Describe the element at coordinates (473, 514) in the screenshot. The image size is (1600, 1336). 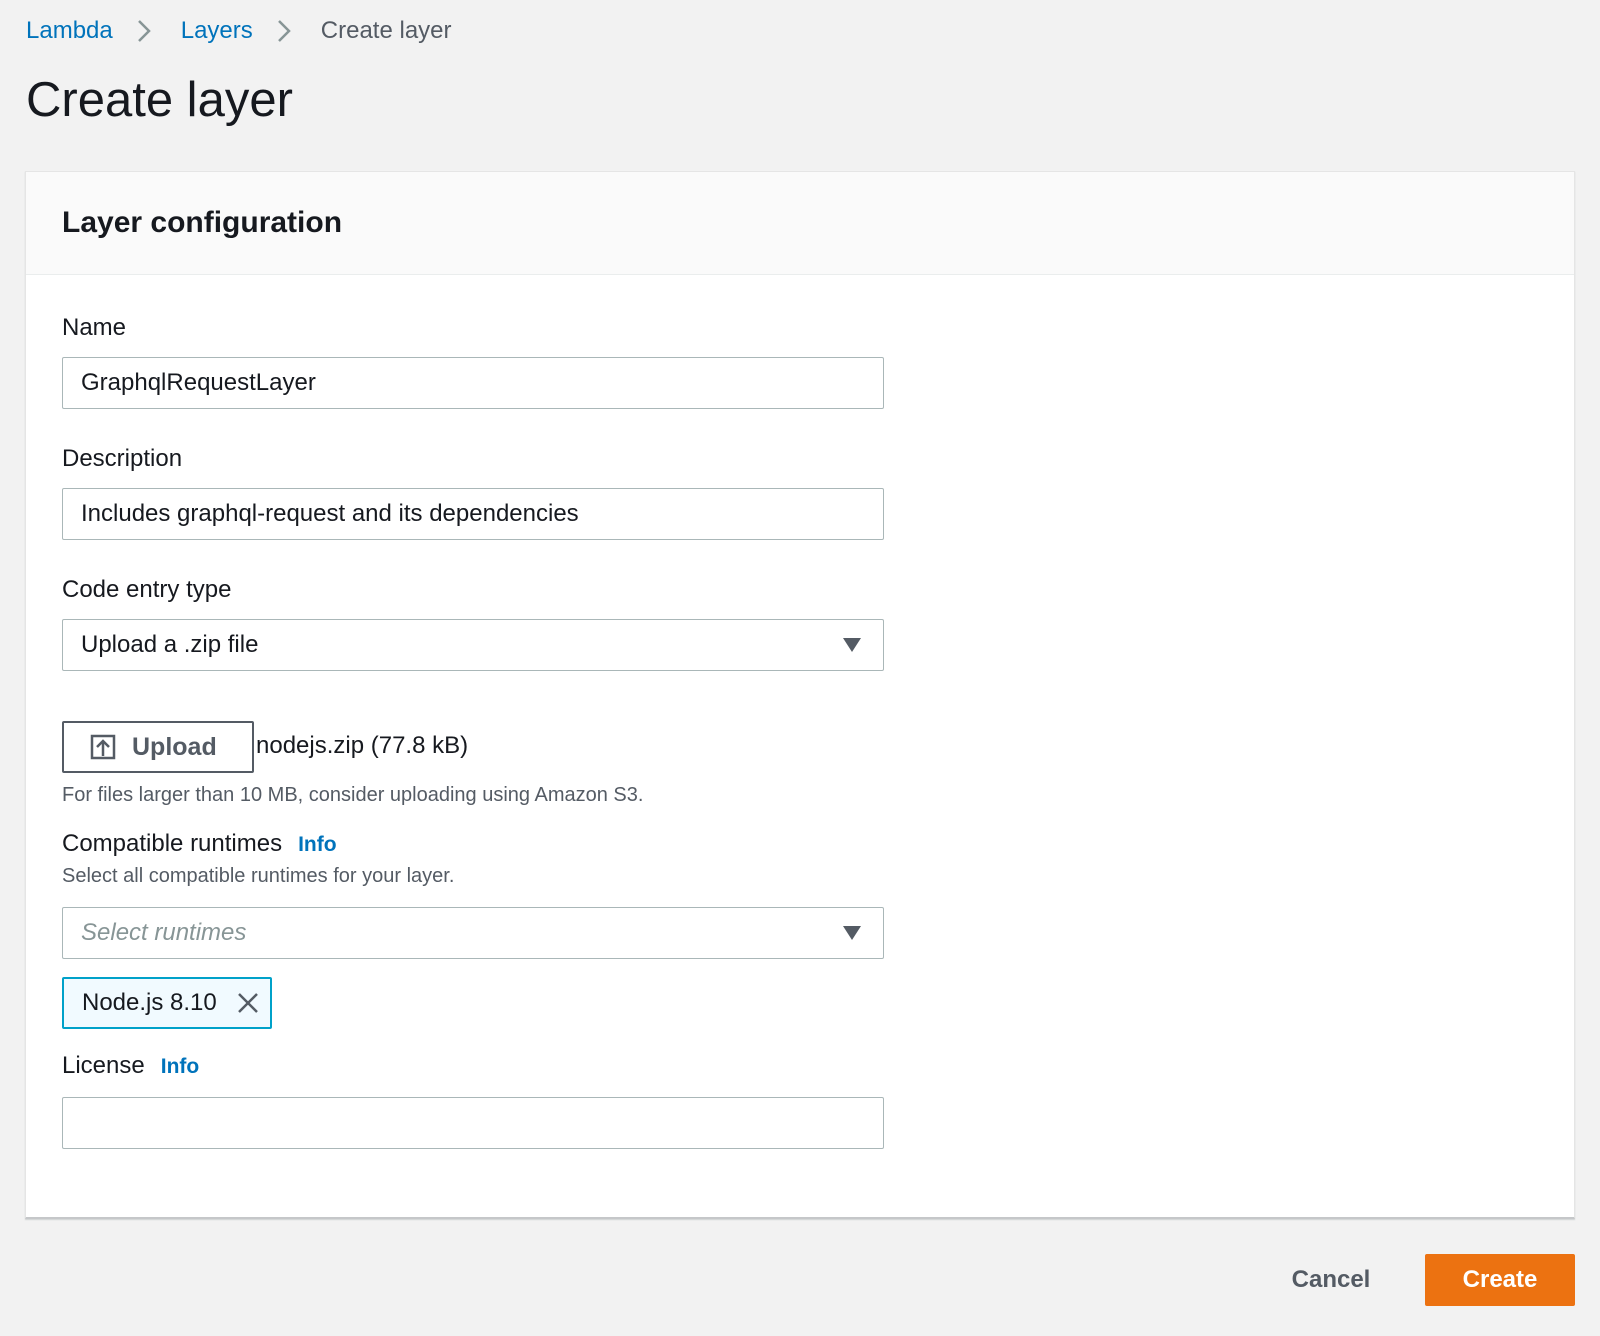
I see `description-input` at that location.